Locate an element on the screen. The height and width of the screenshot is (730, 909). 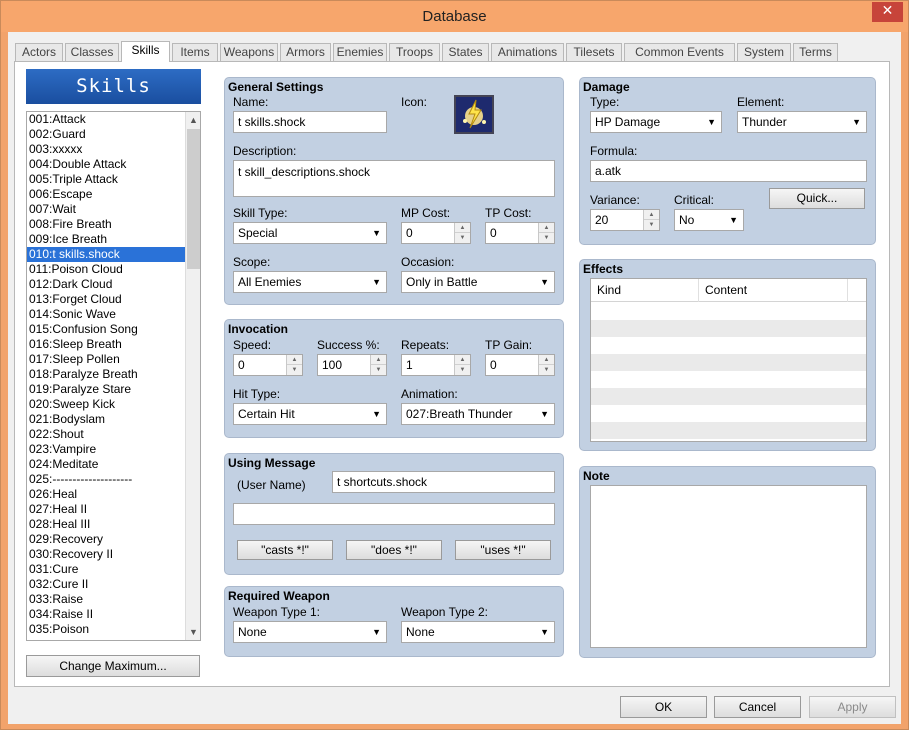
list-item: 018:Paralyze Breath is located at coordinates (106, 374).